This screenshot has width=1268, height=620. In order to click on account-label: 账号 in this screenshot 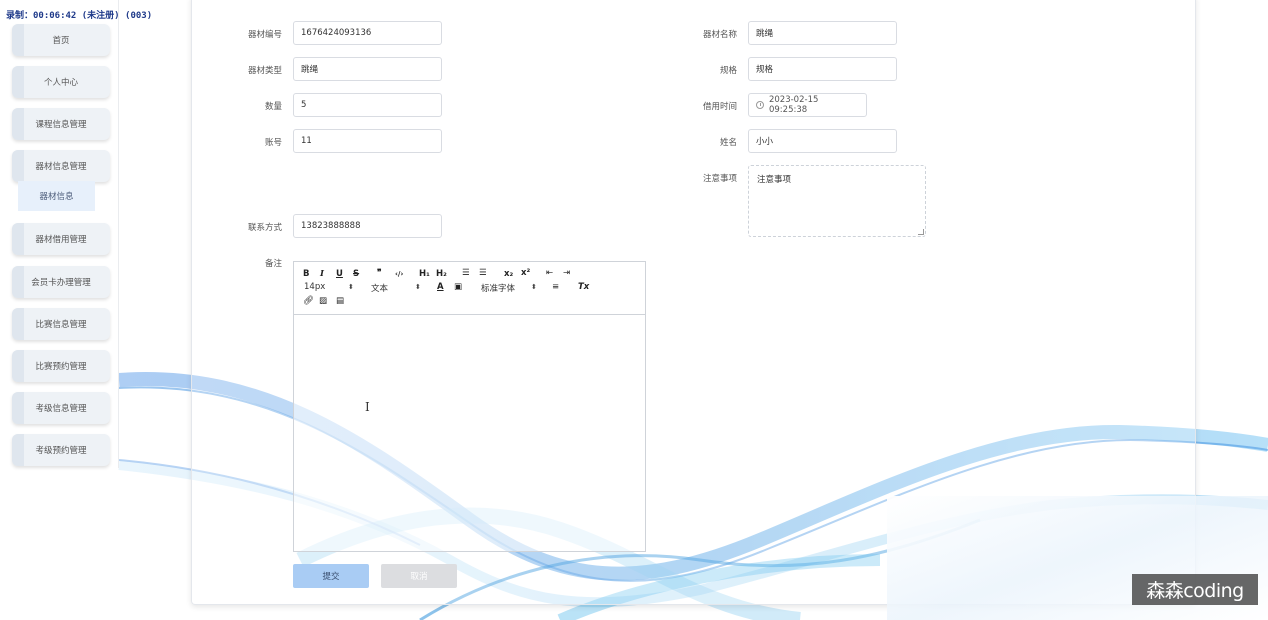, I will do `click(273, 143)`.